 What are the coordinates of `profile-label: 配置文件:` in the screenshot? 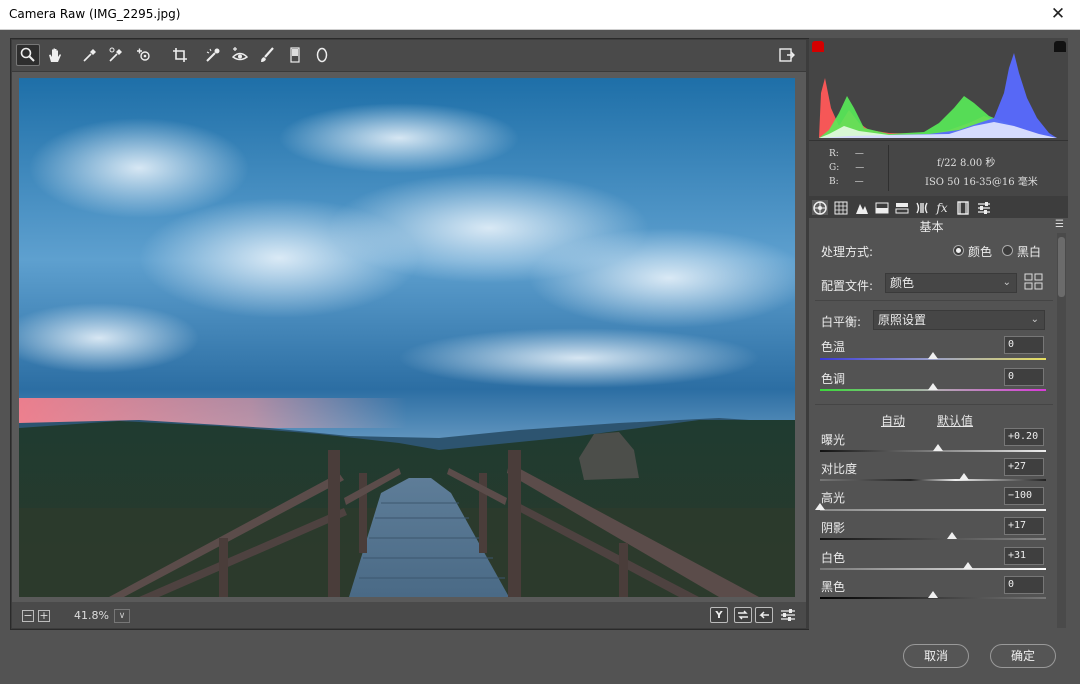 It's located at (847, 286).